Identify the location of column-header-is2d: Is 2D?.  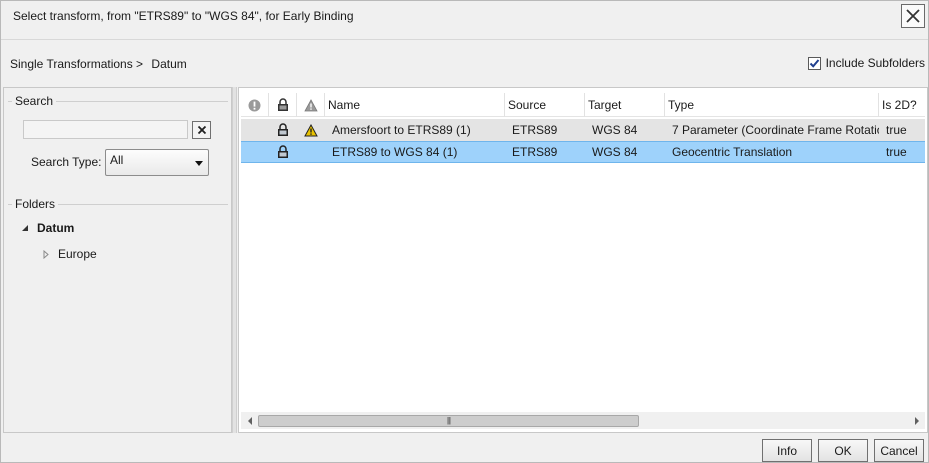
(902, 105).